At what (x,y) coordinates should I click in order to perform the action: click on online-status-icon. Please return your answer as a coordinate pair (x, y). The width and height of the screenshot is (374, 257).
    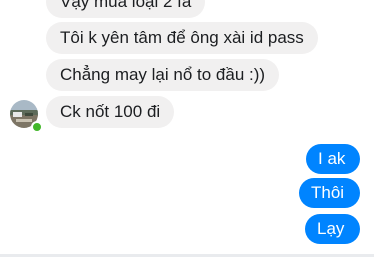
    Looking at the image, I should click on (37, 127).